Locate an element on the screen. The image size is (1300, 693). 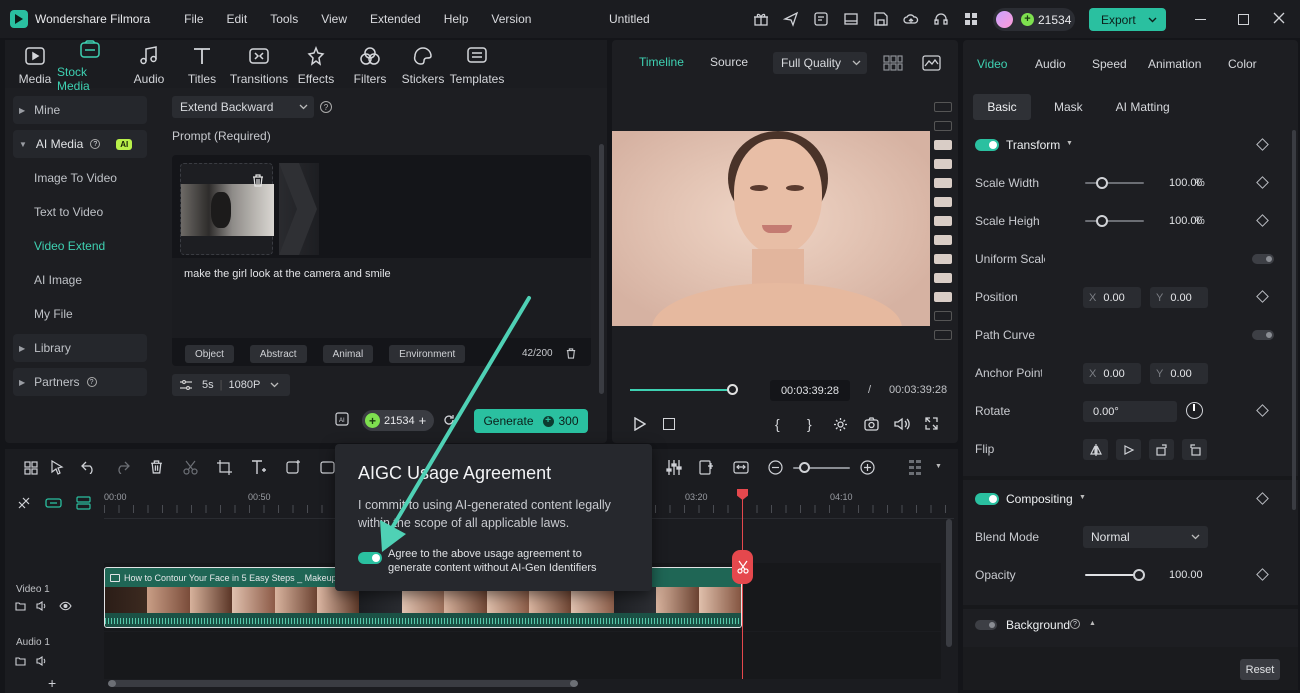
split-marker is located at coordinates (742, 567).